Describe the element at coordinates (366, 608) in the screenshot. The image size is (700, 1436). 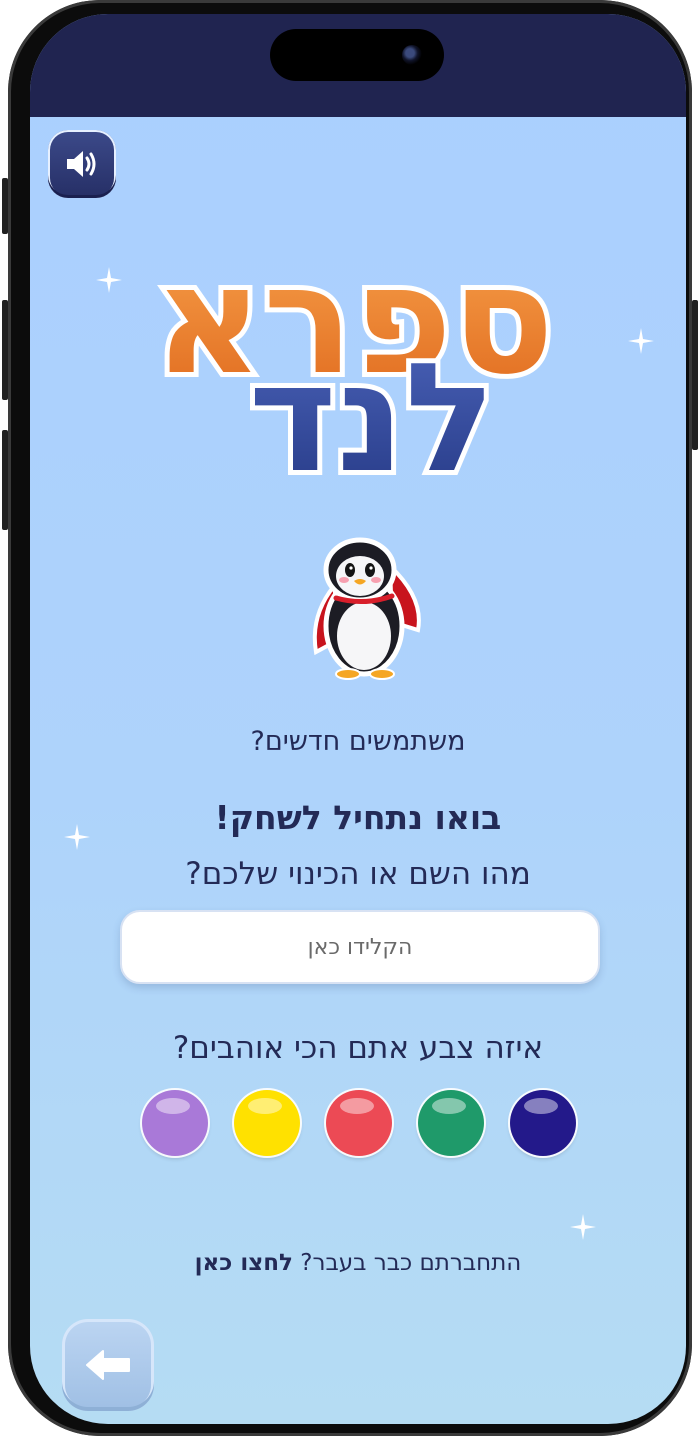
I see `penguin-mascot-image` at that location.